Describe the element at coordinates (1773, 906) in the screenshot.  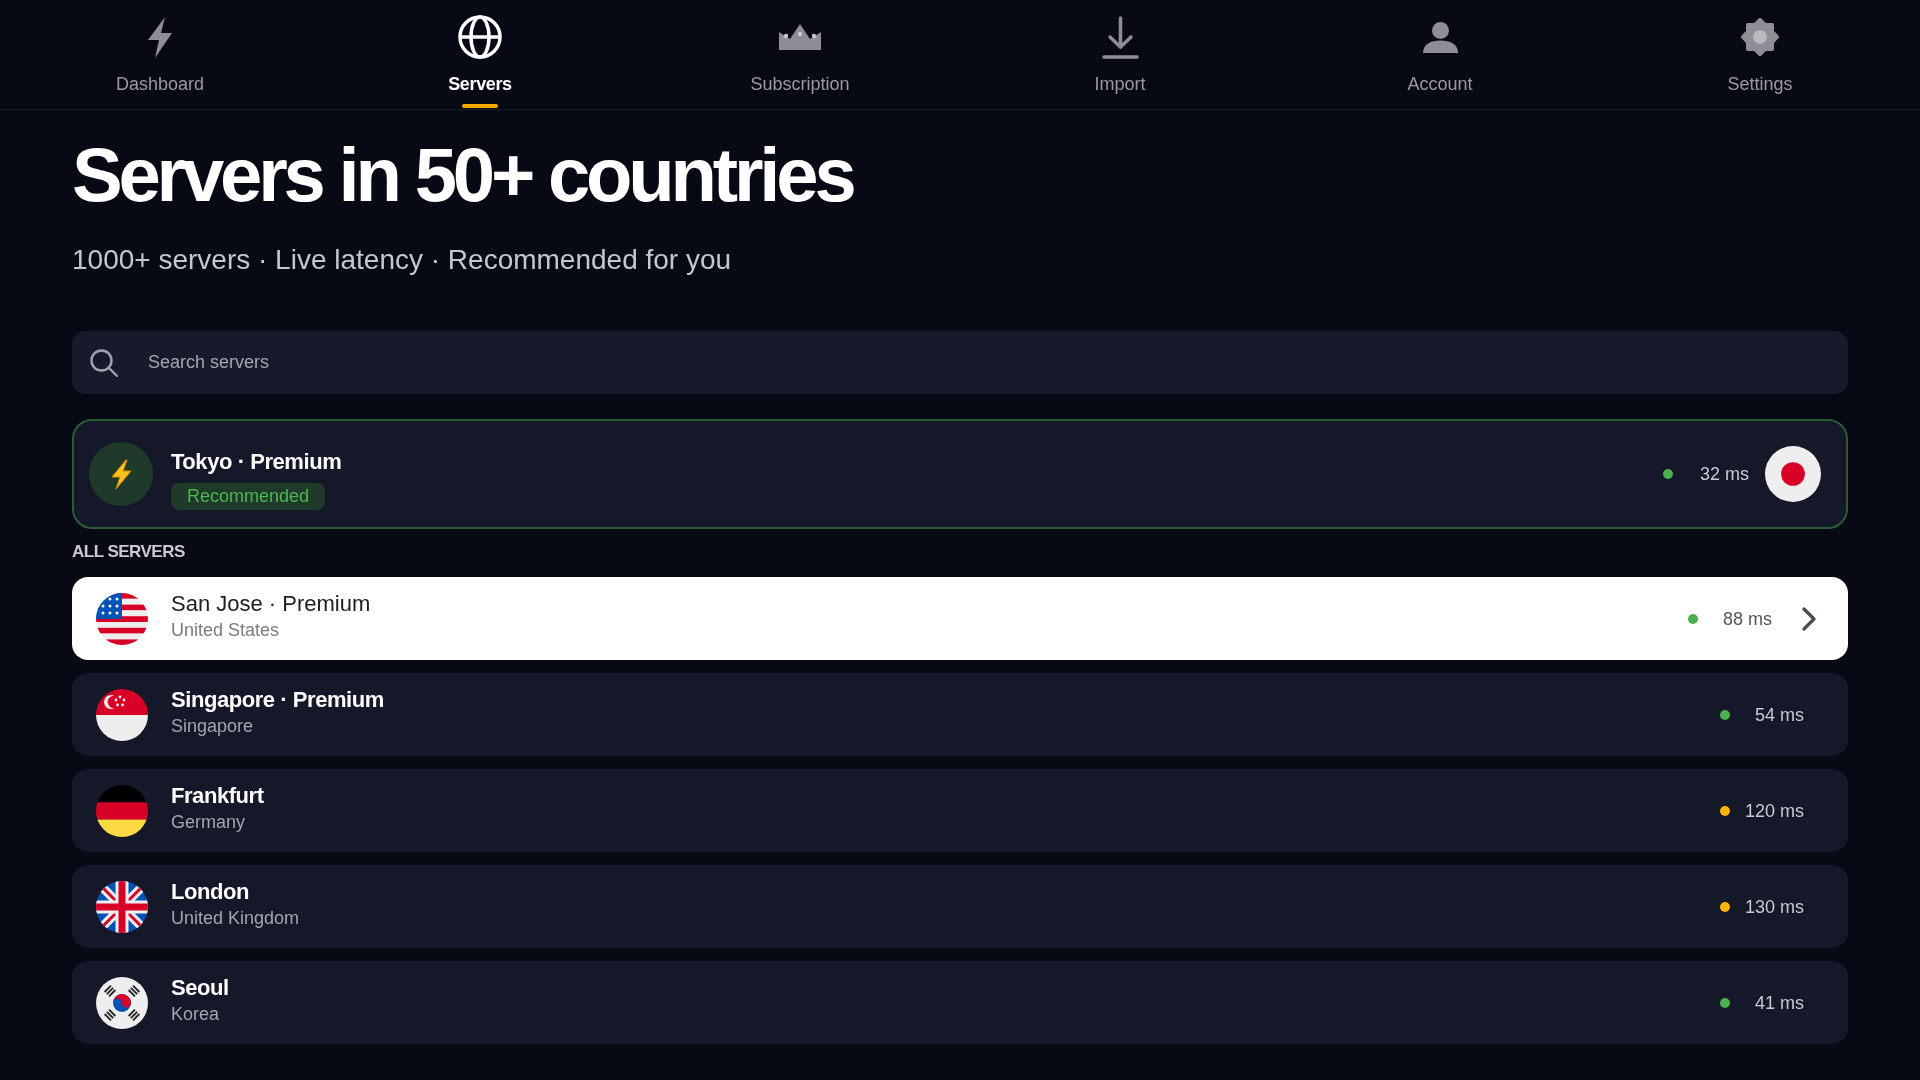
I see `latency-text: 130 ms` at that location.